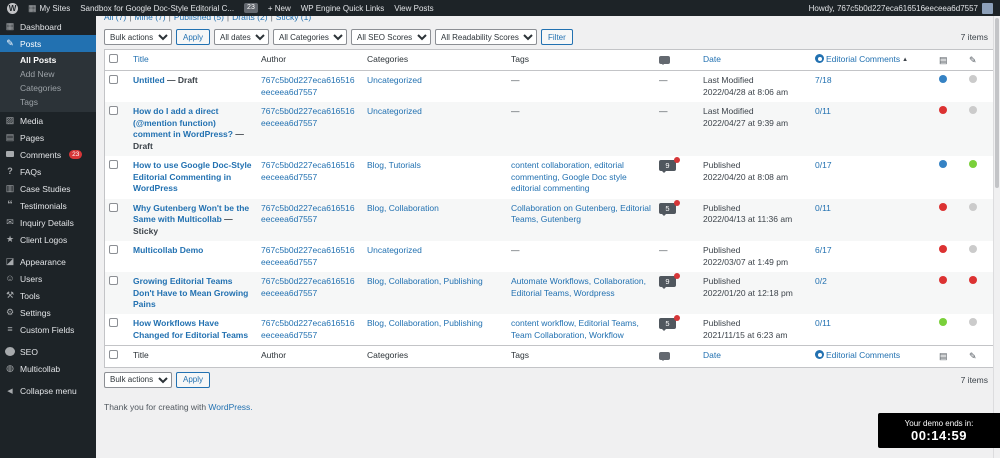 This screenshot has height=458, width=1000. What do you see at coordinates (310, 37) in the screenshot?
I see `categories-filter-select: All Categories` at bounding box center [310, 37].